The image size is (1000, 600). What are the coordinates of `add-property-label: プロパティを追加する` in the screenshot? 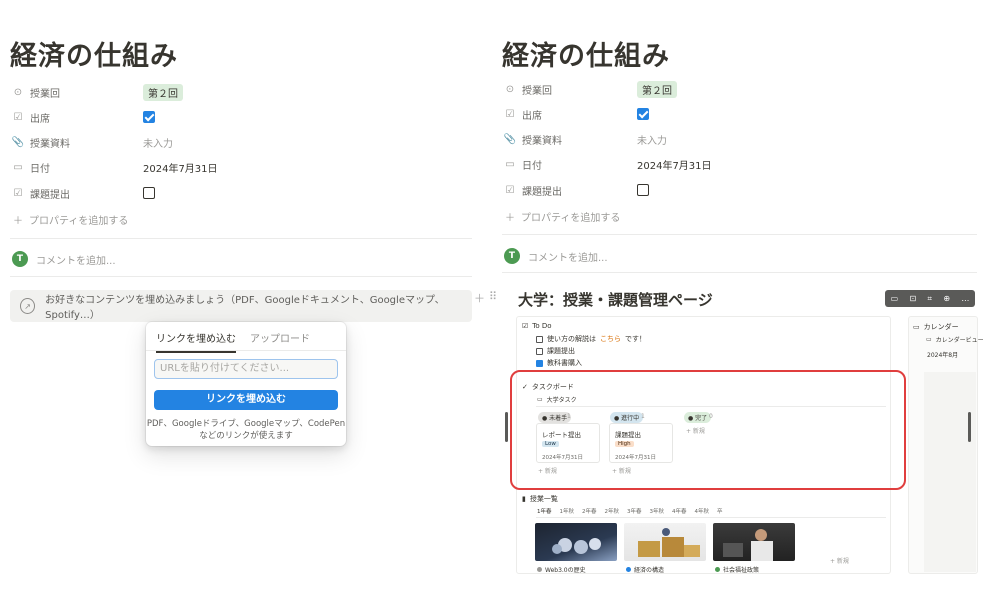 It's located at (571, 218).